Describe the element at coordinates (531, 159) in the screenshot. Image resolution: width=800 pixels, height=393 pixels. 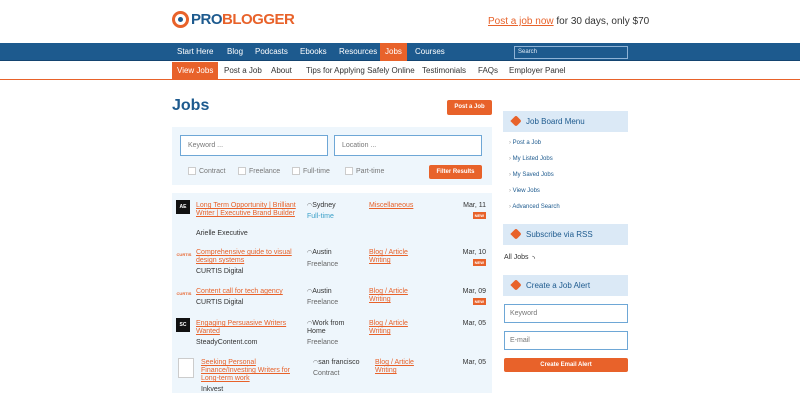
I see `sidebar-link-listed-jobs: My Listed Jobs` at that location.